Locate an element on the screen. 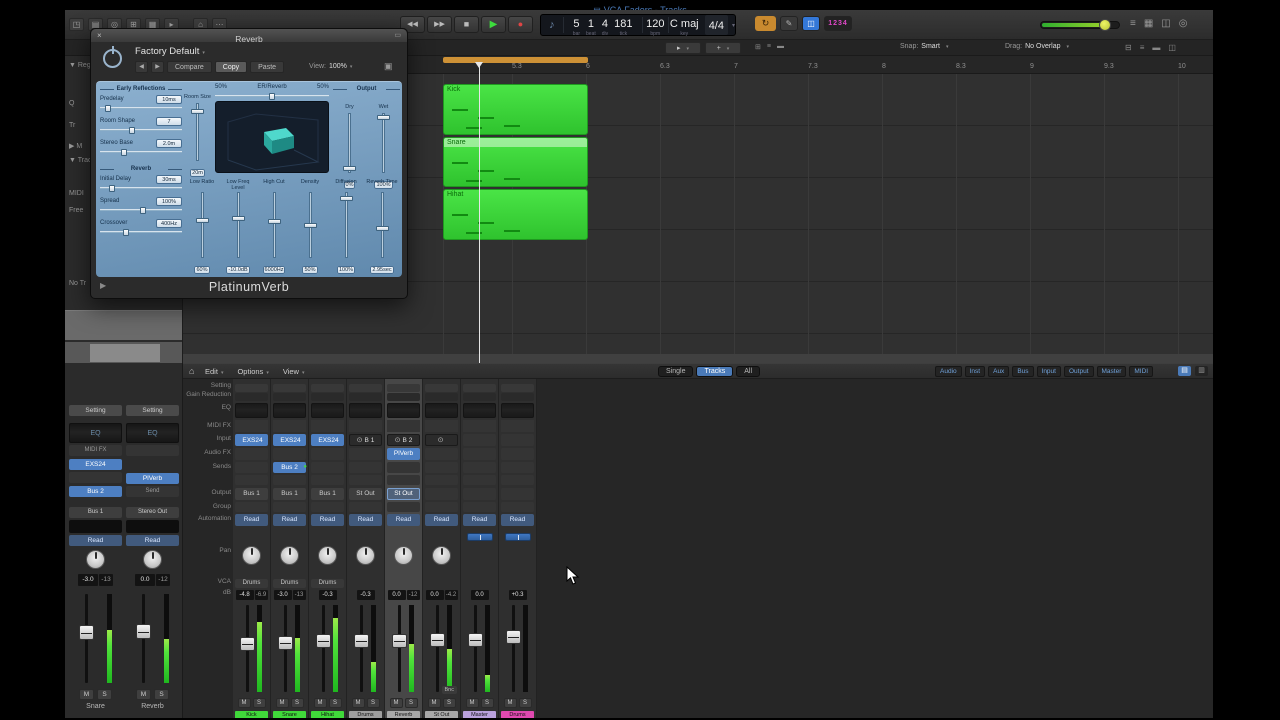  pan-knob is located at coordinates (289, 555).